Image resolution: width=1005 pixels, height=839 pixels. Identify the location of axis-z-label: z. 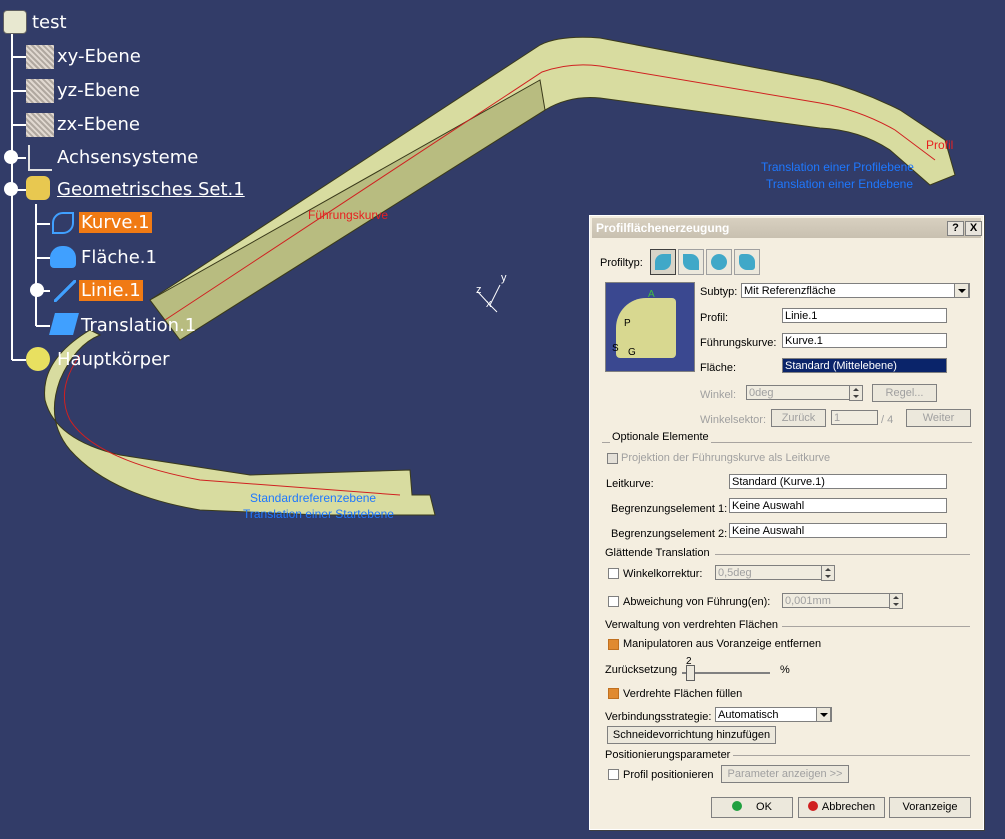
(479, 290).